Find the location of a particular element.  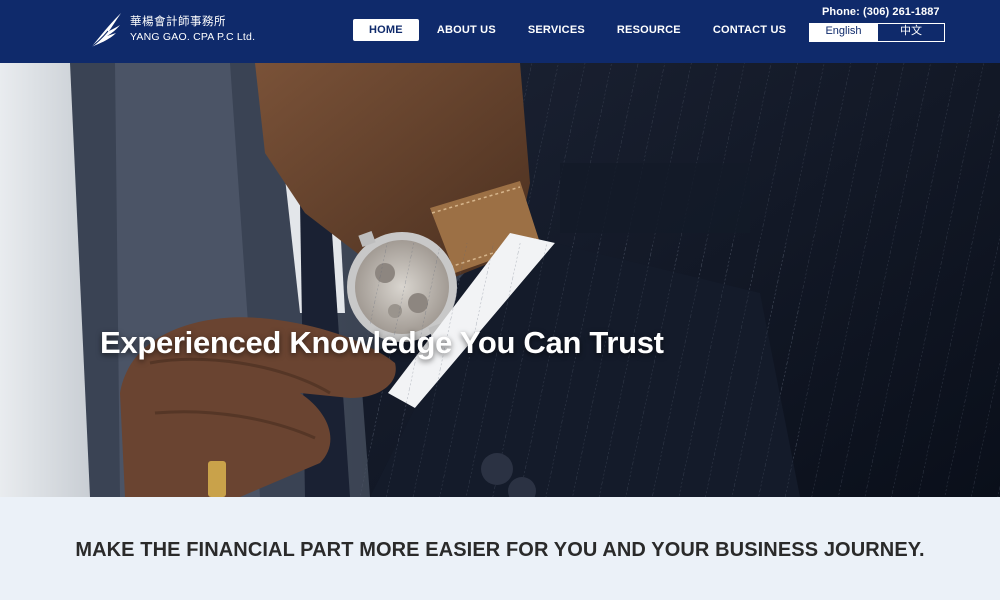

nav-contact-us: CONTACT US is located at coordinates (749, 30).